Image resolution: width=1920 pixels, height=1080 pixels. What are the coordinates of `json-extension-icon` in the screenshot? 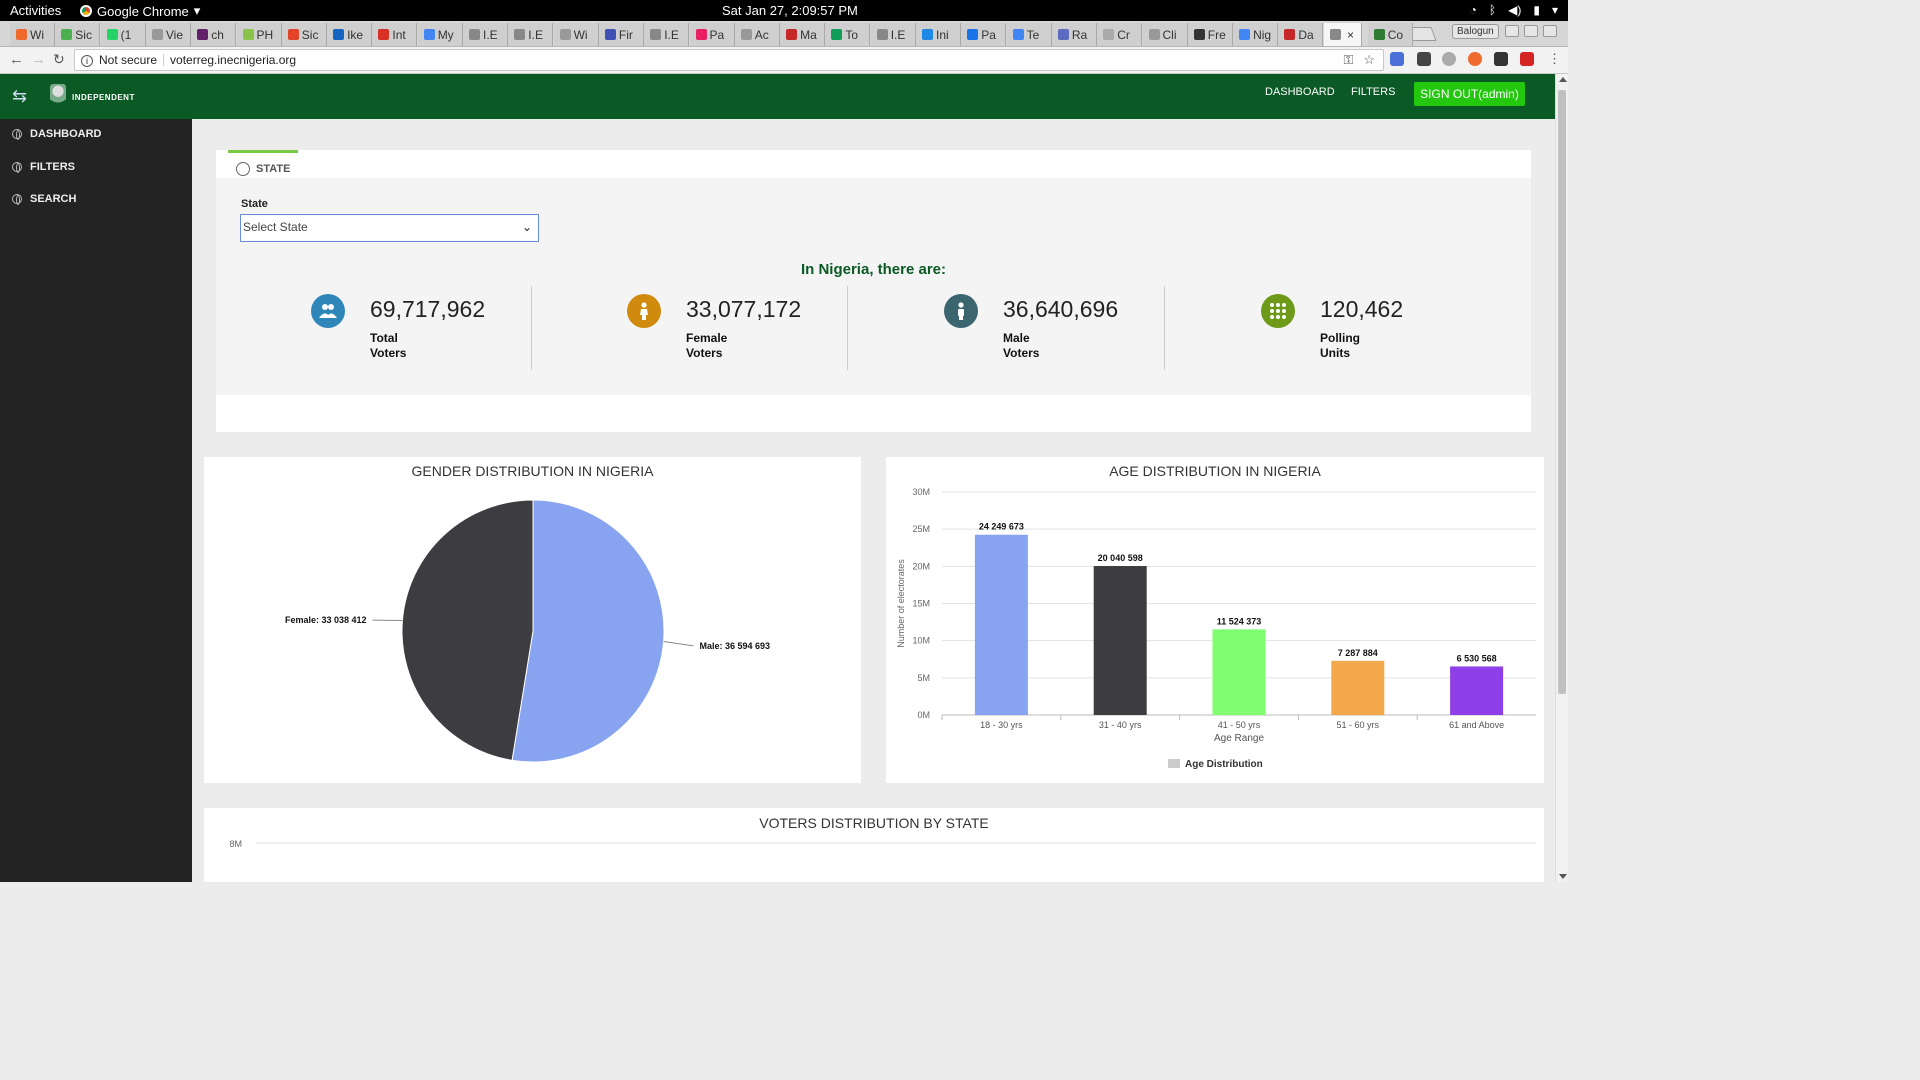 It's located at (1501, 59).